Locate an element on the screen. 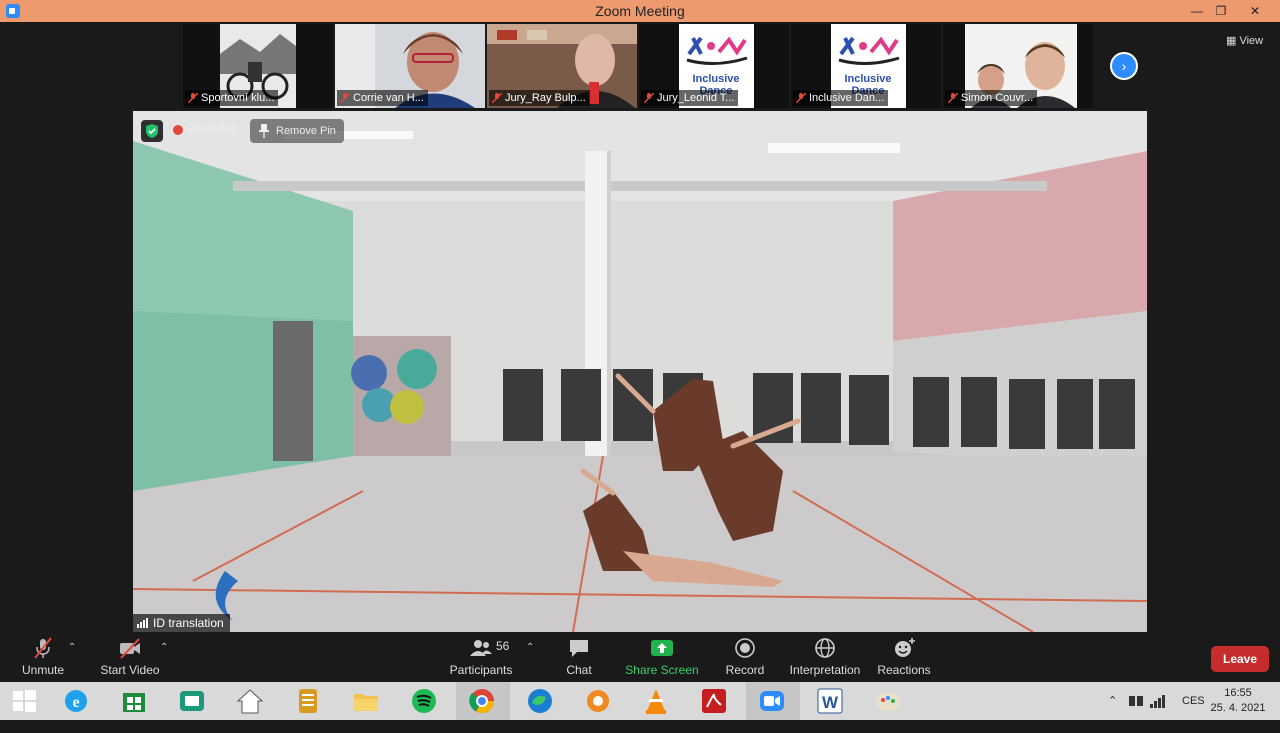  pin-icon is located at coordinates (264, 131).